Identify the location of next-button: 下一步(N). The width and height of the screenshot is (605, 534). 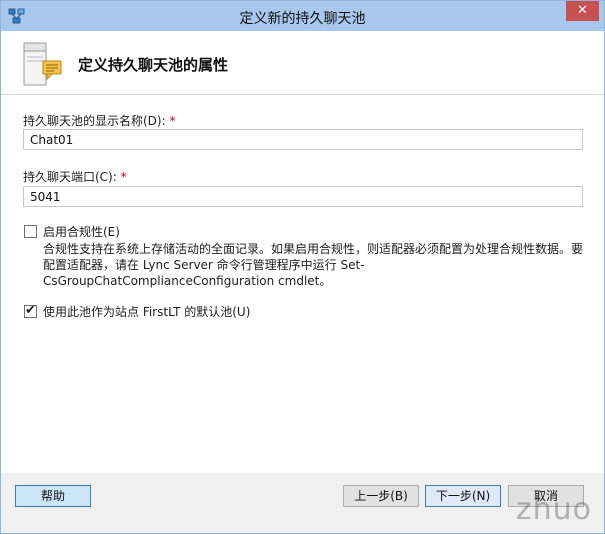
(463, 496).